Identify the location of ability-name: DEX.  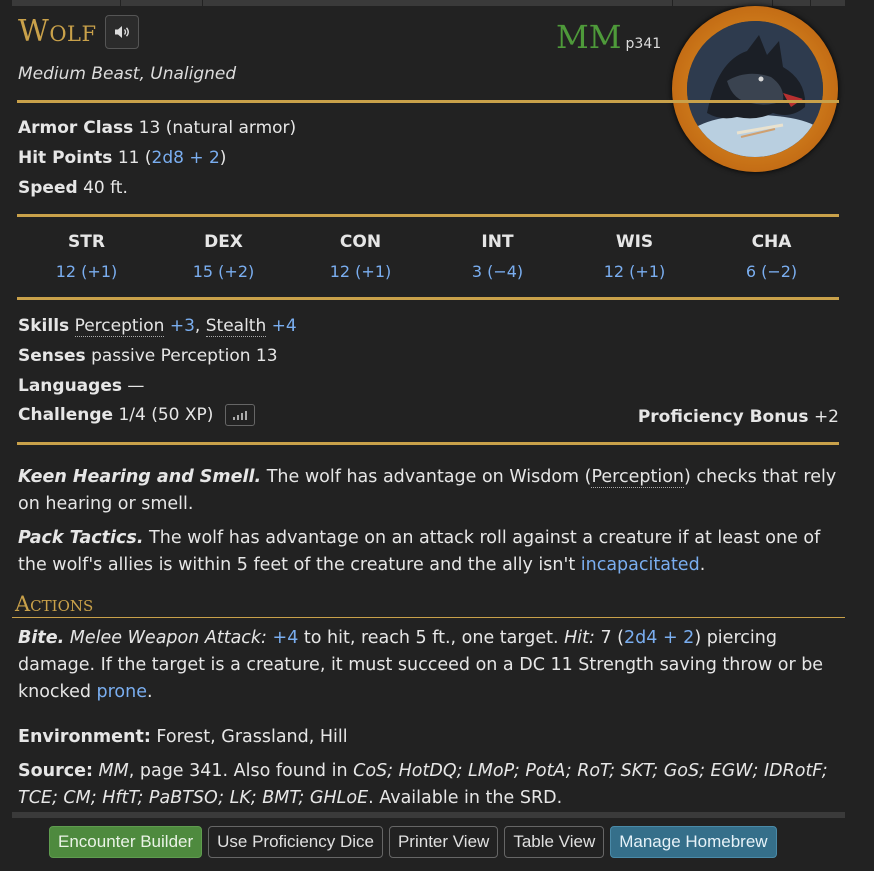
(223, 242).